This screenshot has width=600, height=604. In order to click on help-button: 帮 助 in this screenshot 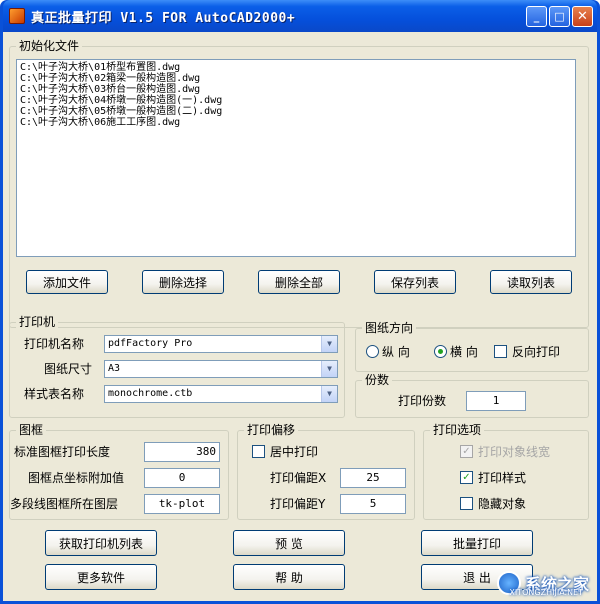, I will do `click(289, 577)`.